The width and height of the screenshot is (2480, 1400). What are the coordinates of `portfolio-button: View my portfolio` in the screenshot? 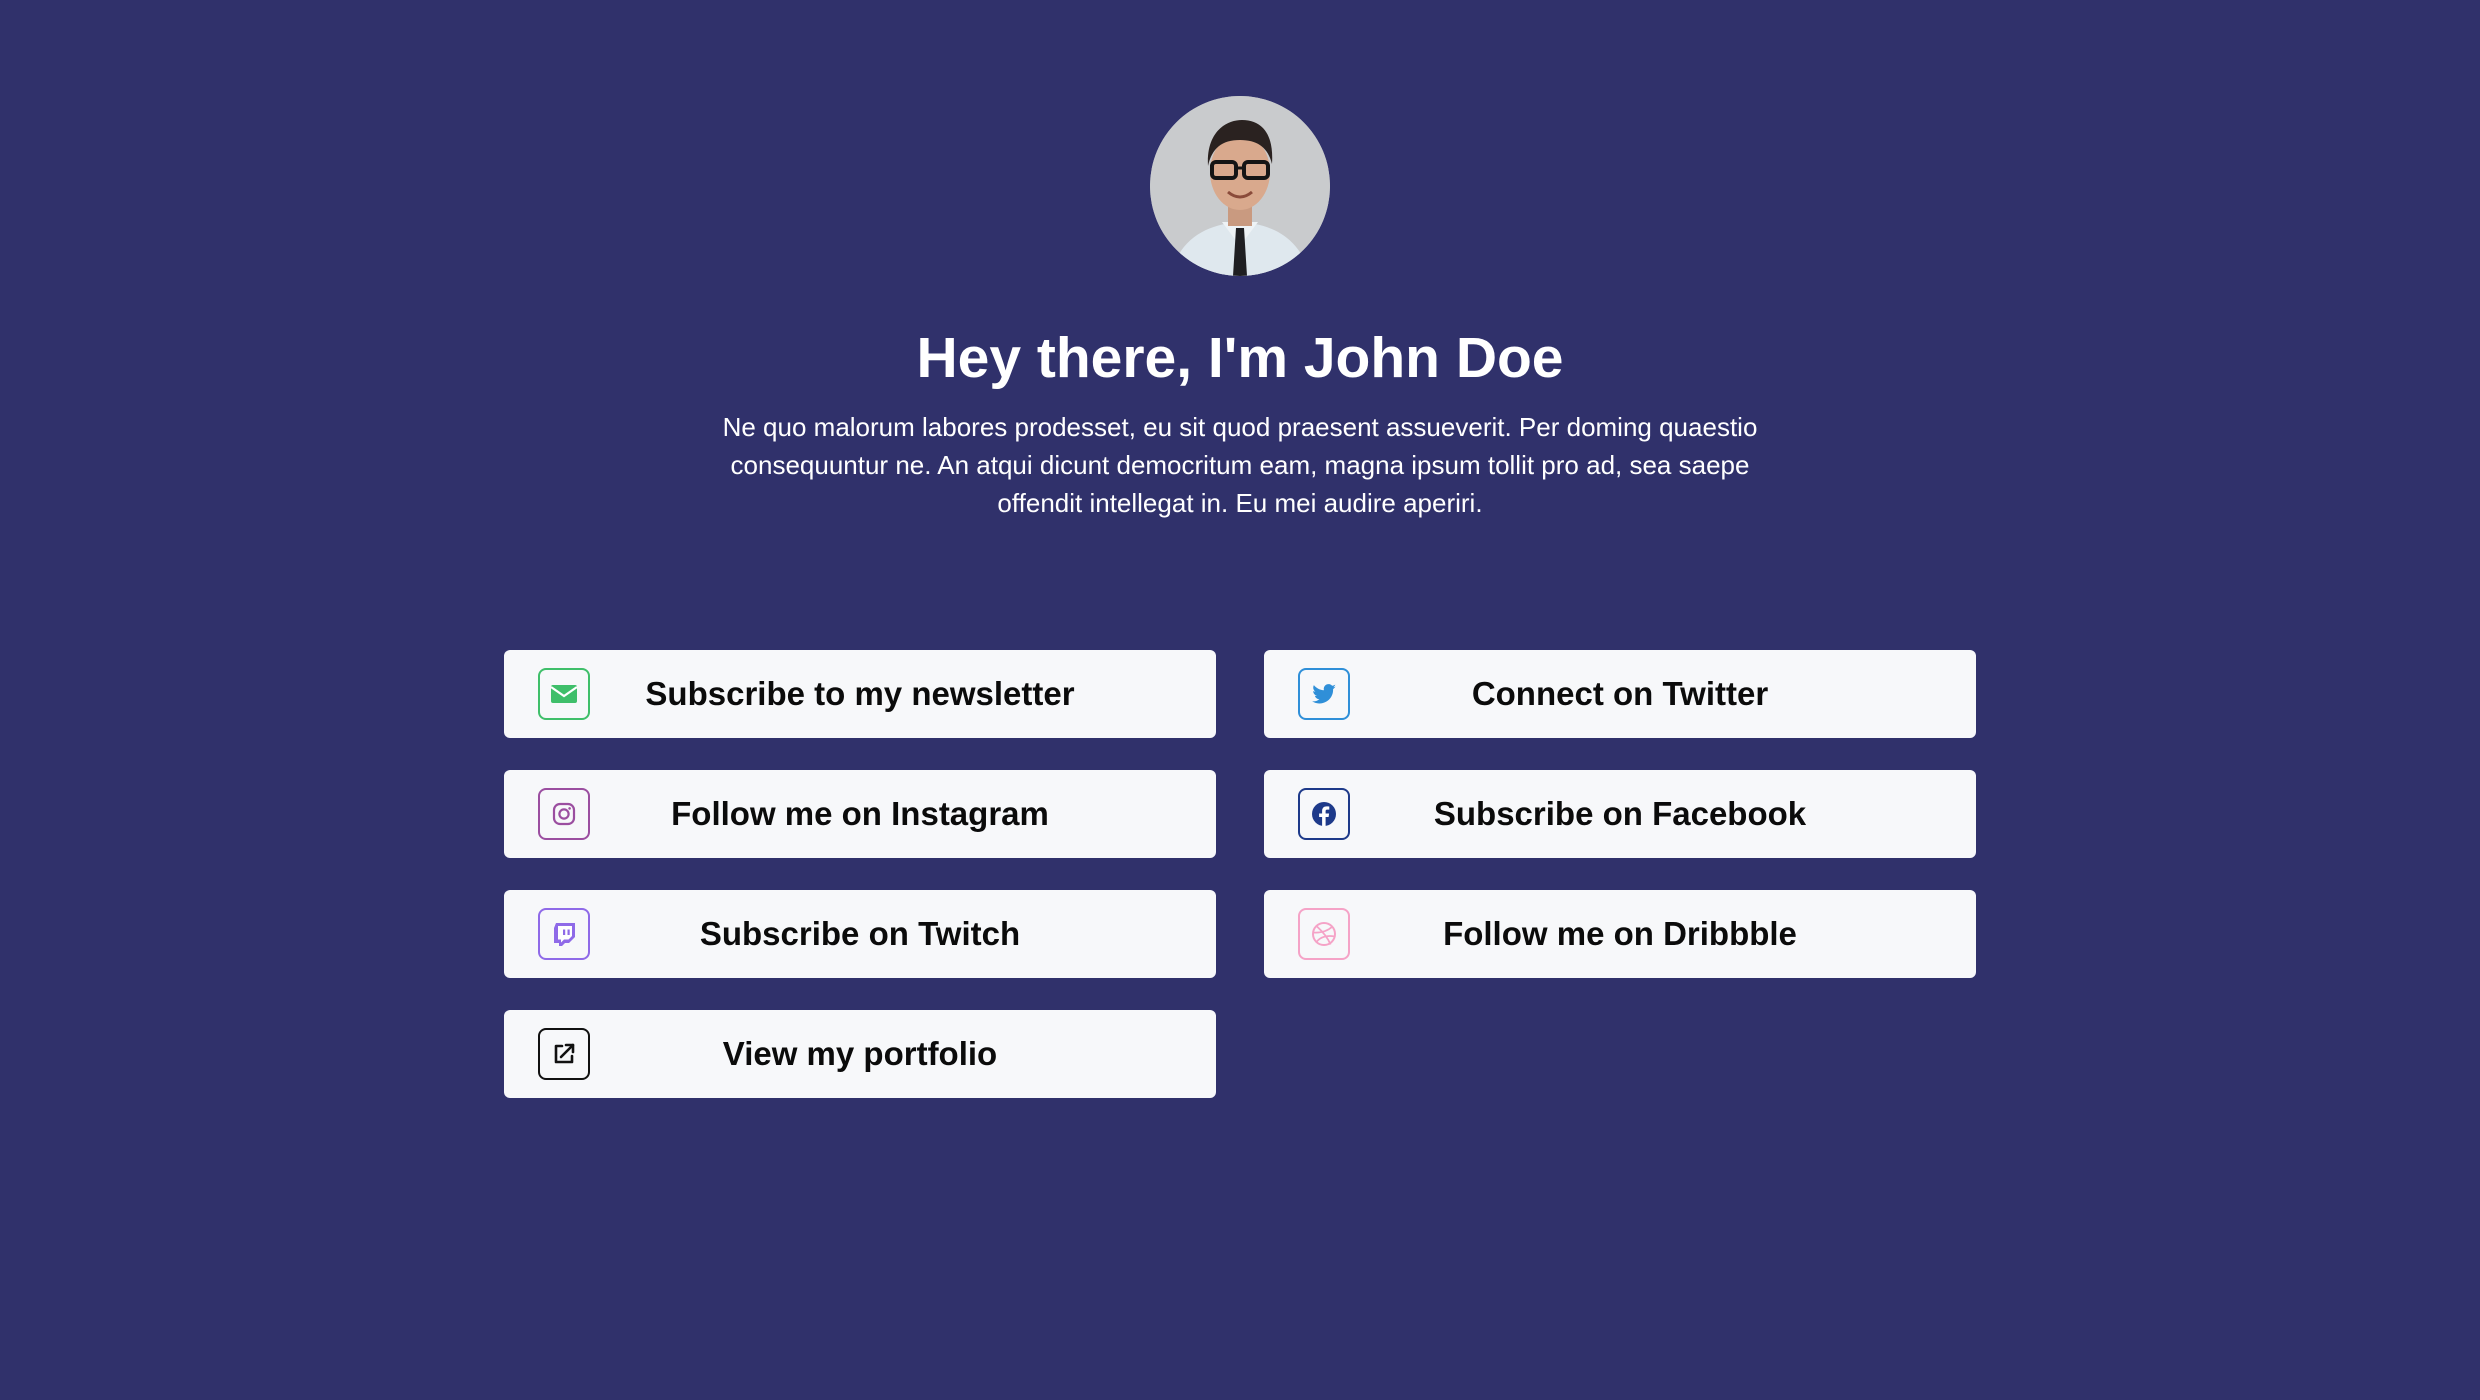 It's located at (860, 1054).